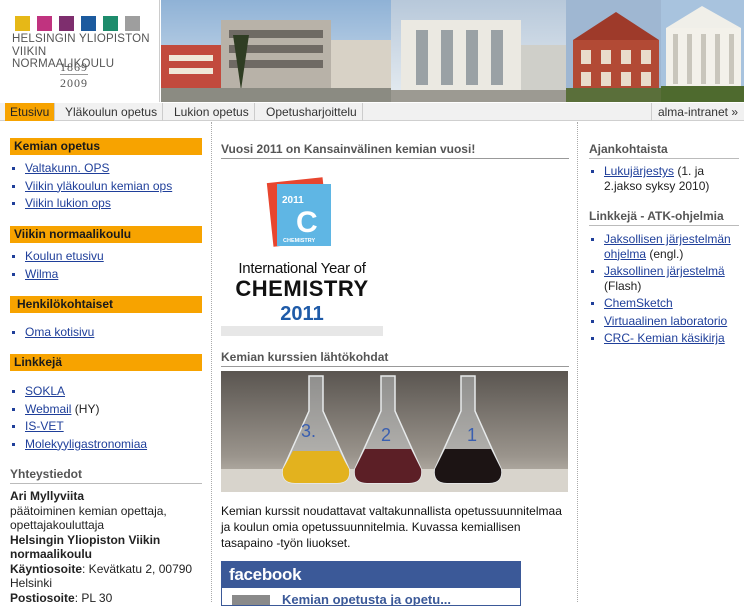 This screenshot has width=744, height=606. What do you see at coordinates (45, 391) in the screenshot?
I see `link-sokla: SOKLA` at bounding box center [45, 391].